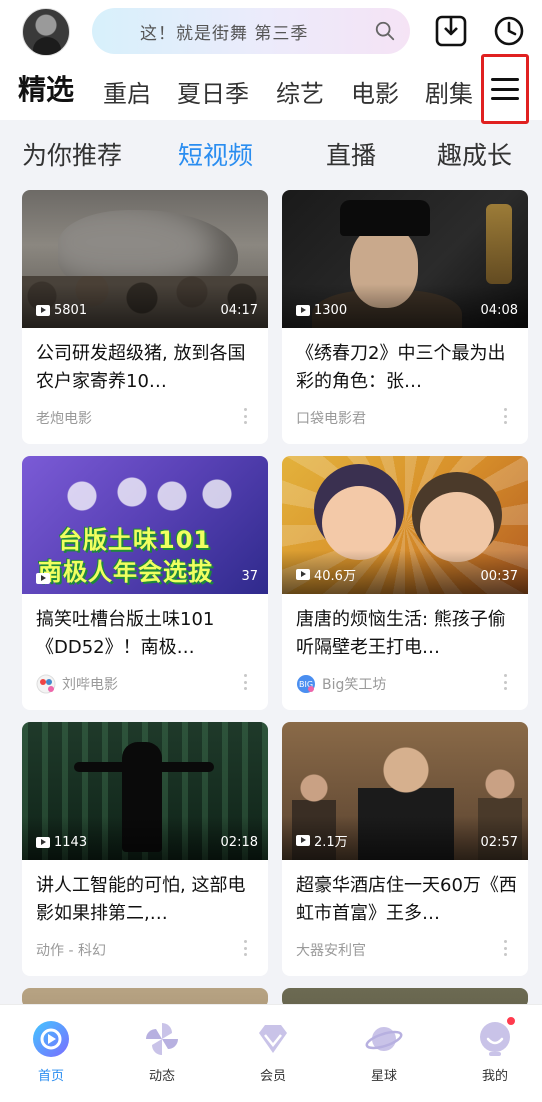 The width and height of the screenshot is (542, 1102). What do you see at coordinates (499, 576) in the screenshot?
I see `video-duration: 00:37` at bounding box center [499, 576].